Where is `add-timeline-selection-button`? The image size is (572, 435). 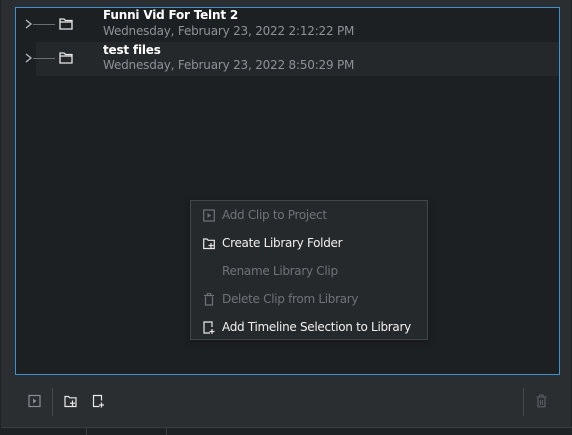 add-timeline-selection-button is located at coordinates (98, 401).